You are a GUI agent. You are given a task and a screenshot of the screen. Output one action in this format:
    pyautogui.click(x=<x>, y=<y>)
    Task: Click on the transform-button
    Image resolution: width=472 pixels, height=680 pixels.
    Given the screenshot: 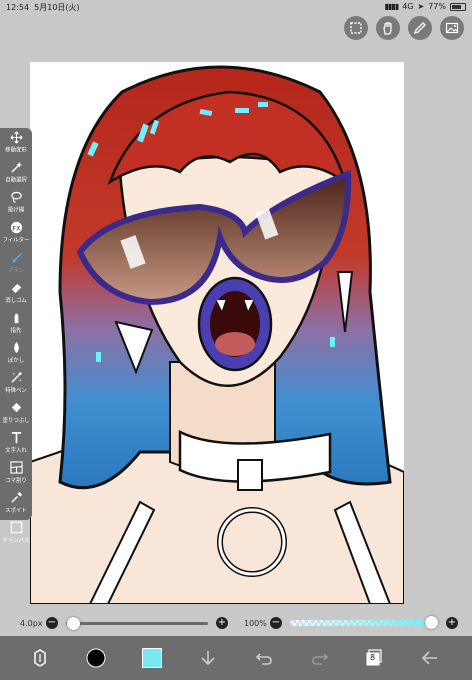 What is the action you would take?
    pyautogui.click(x=40, y=658)
    